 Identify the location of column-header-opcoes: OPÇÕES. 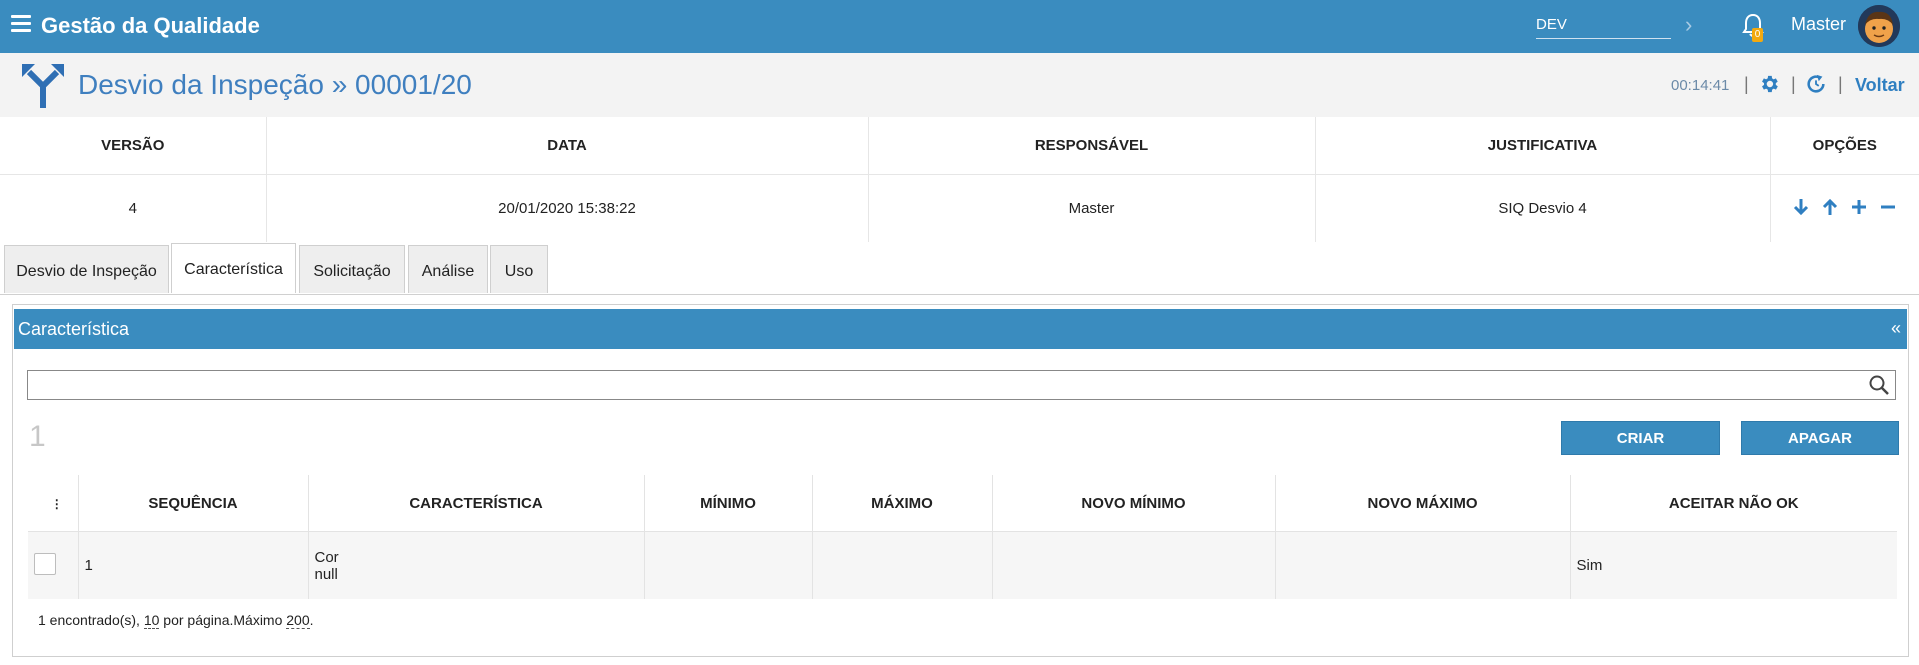
(1844, 146).